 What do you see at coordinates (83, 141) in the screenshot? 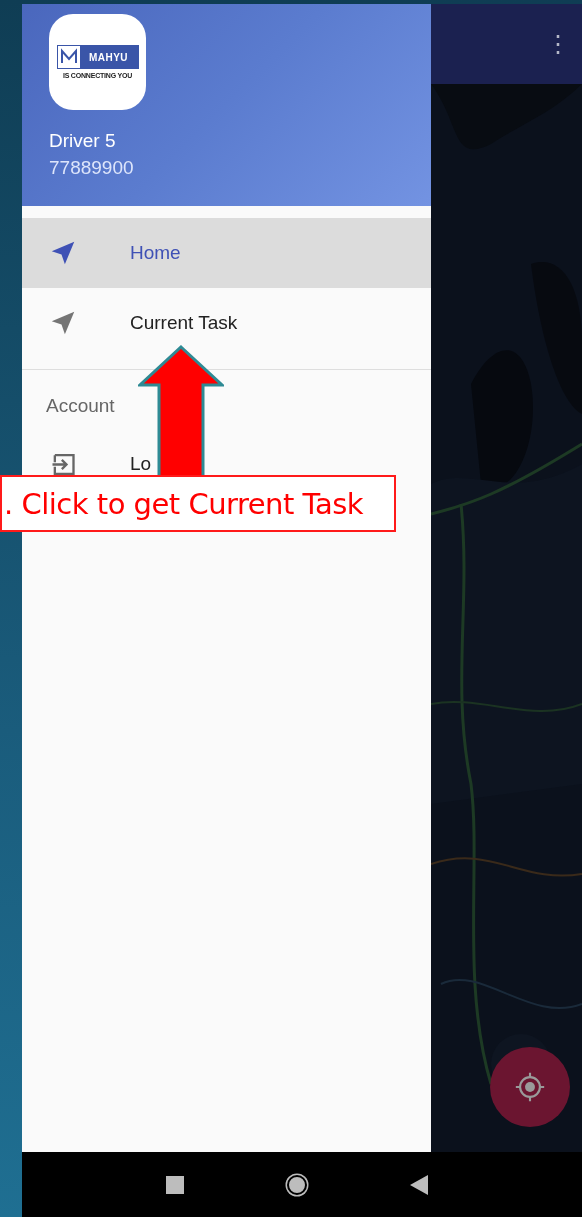
I see `user-name: Driver 5` at bounding box center [83, 141].